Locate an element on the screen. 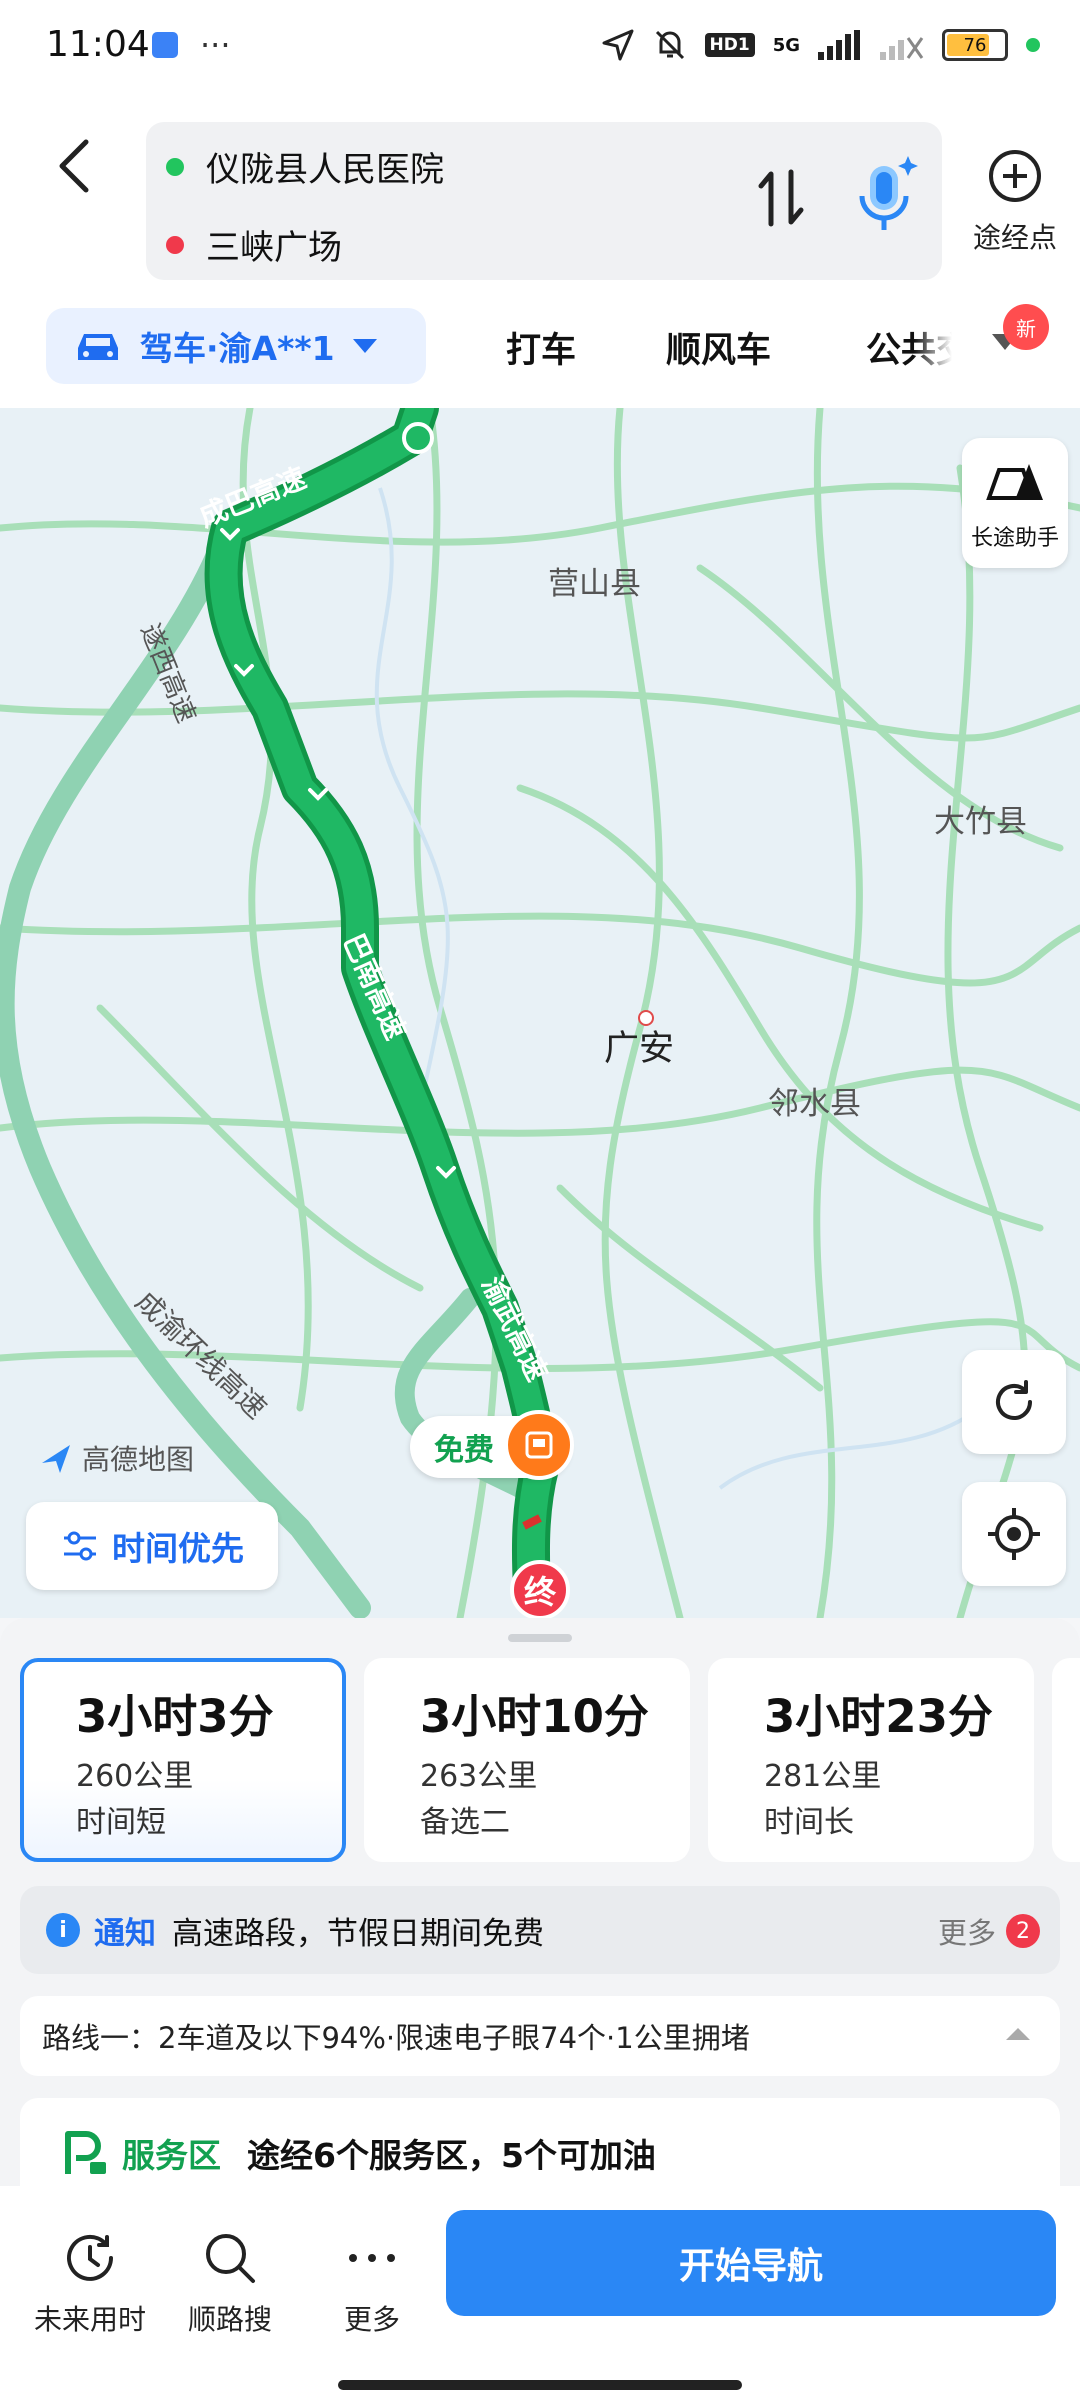 The height and width of the screenshot is (2400, 1080). service-tag: 服务区 is located at coordinates (171, 2155).